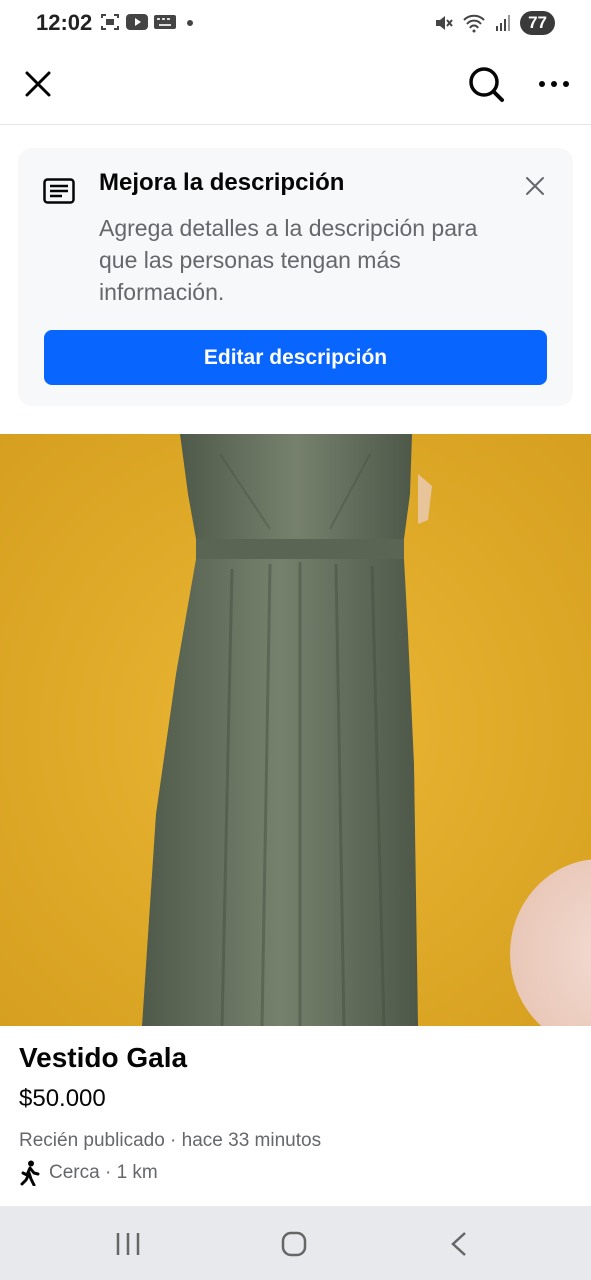  Describe the element at coordinates (103, 1172) in the screenshot. I see `location-text: Cerca · 1 km` at that location.